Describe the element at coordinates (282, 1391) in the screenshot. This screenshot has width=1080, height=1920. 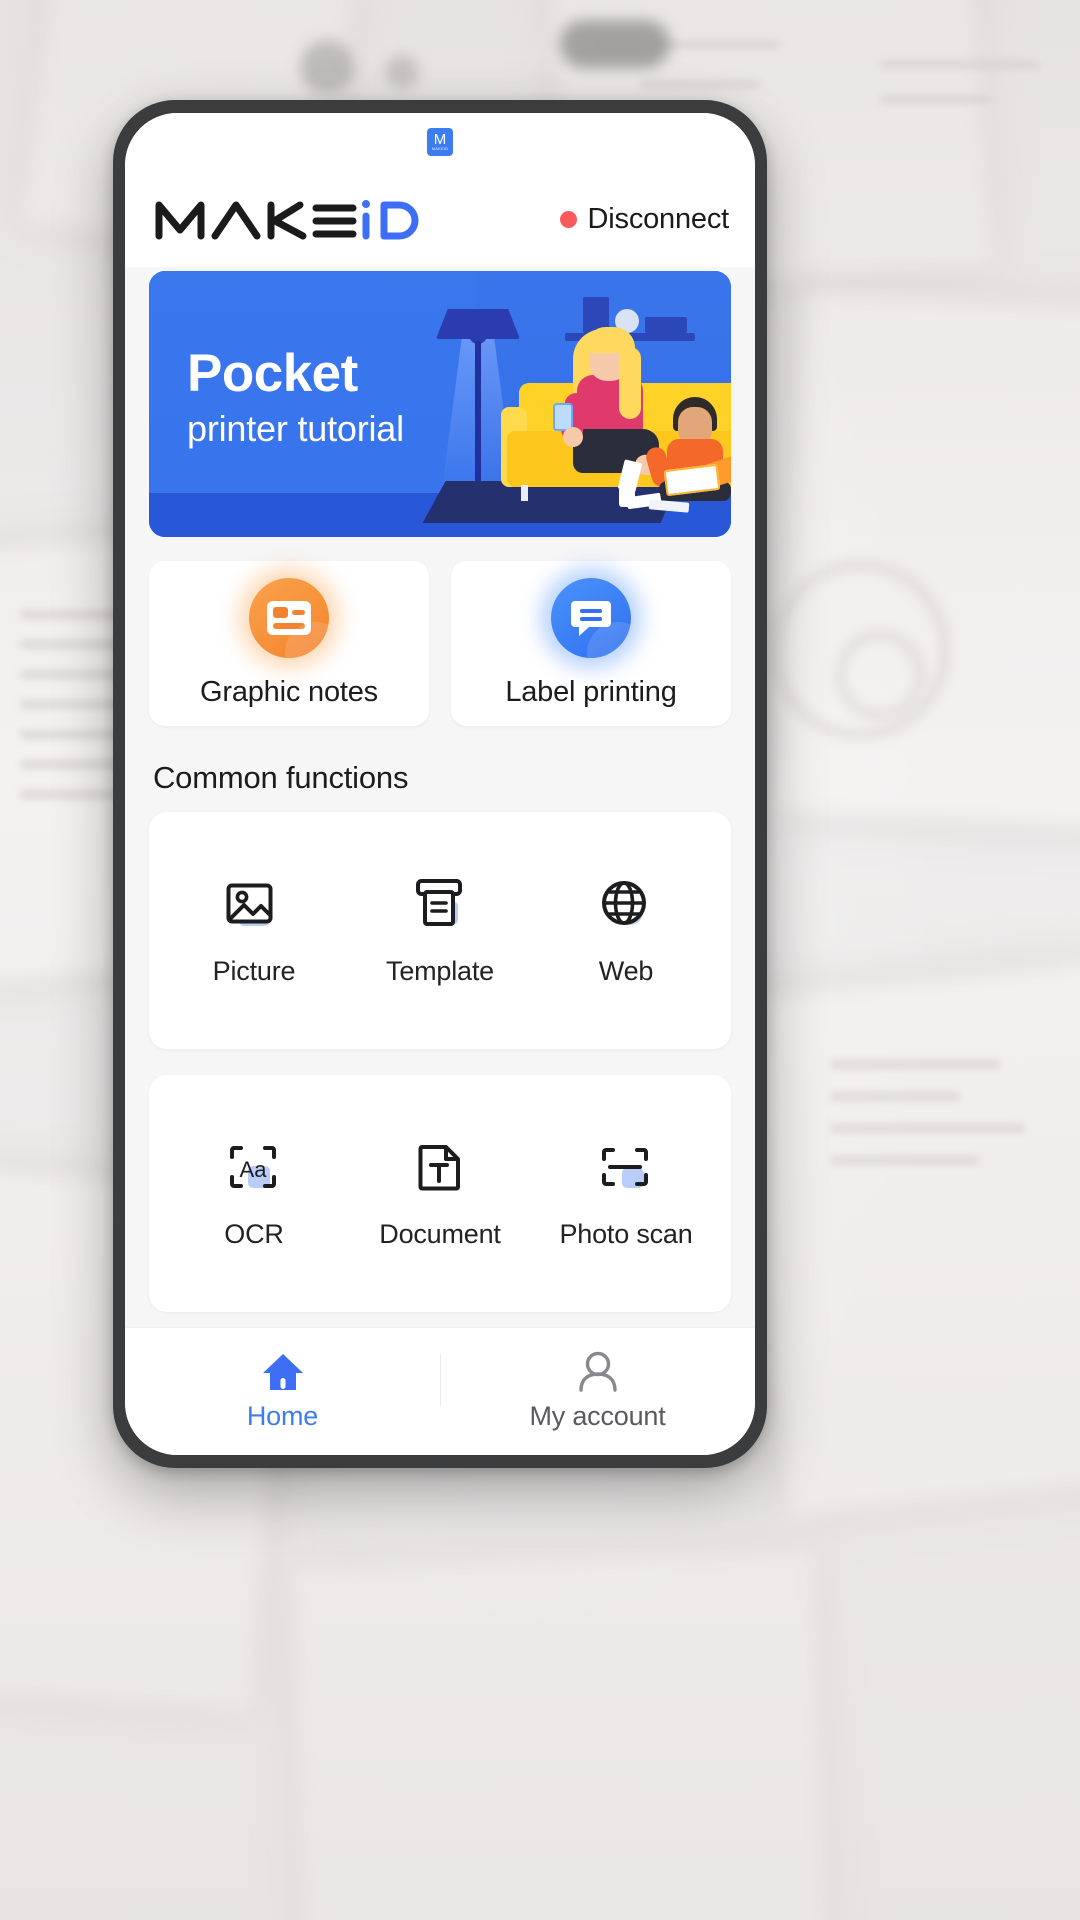
I see `tab-home: Home` at that location.